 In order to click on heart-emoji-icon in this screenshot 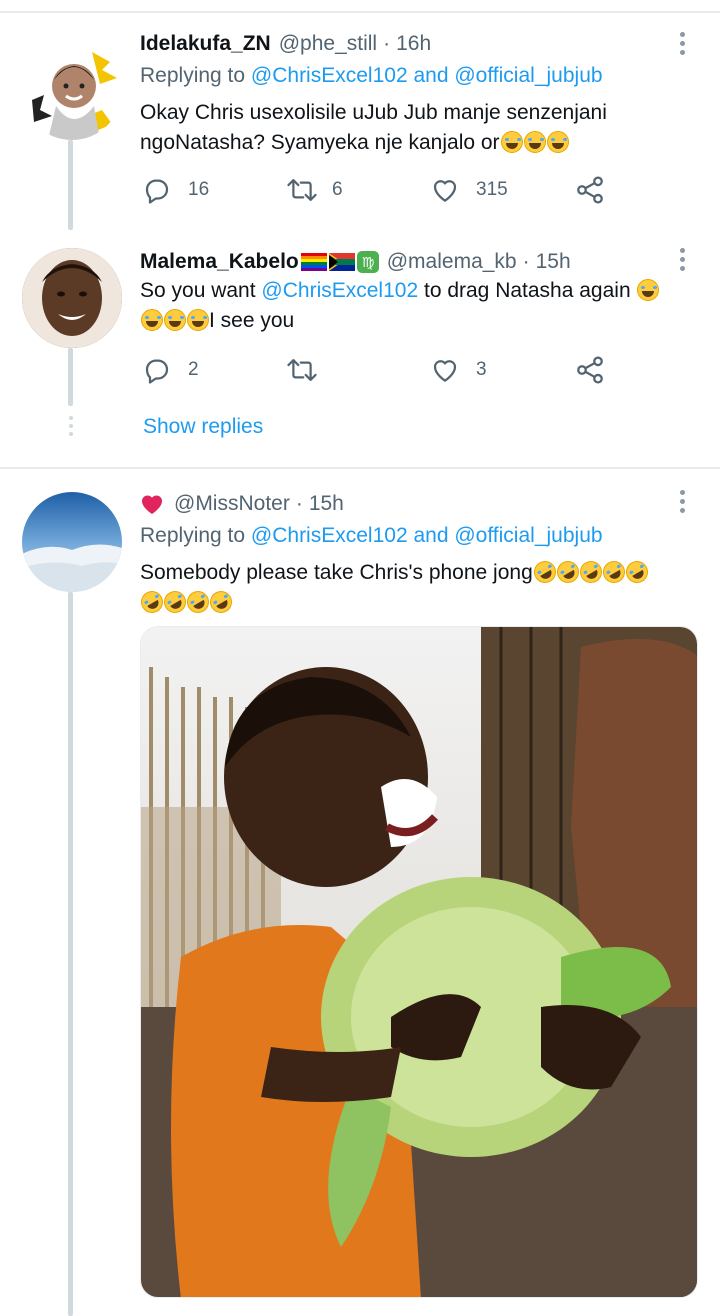, I will do `click(152, 504)`.